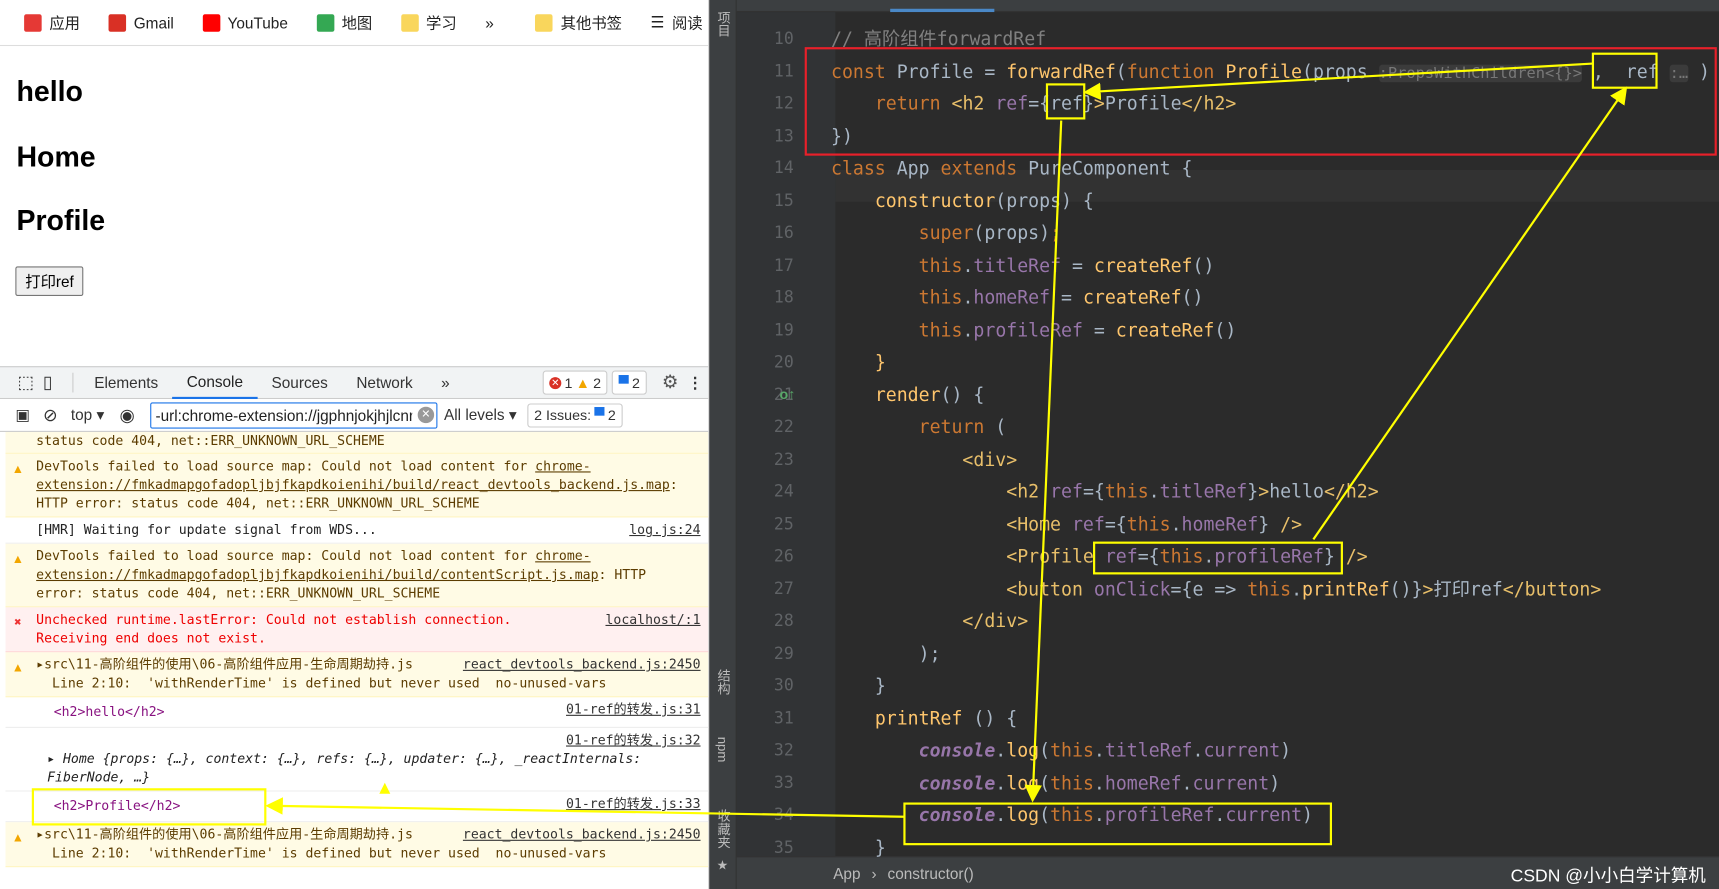 The height and width of the screenshot is (889, 1719). What do you see at coordinates (1012, 104) in the screenshot?
I see `code-token: ref` at bounding box center [1012, 104].